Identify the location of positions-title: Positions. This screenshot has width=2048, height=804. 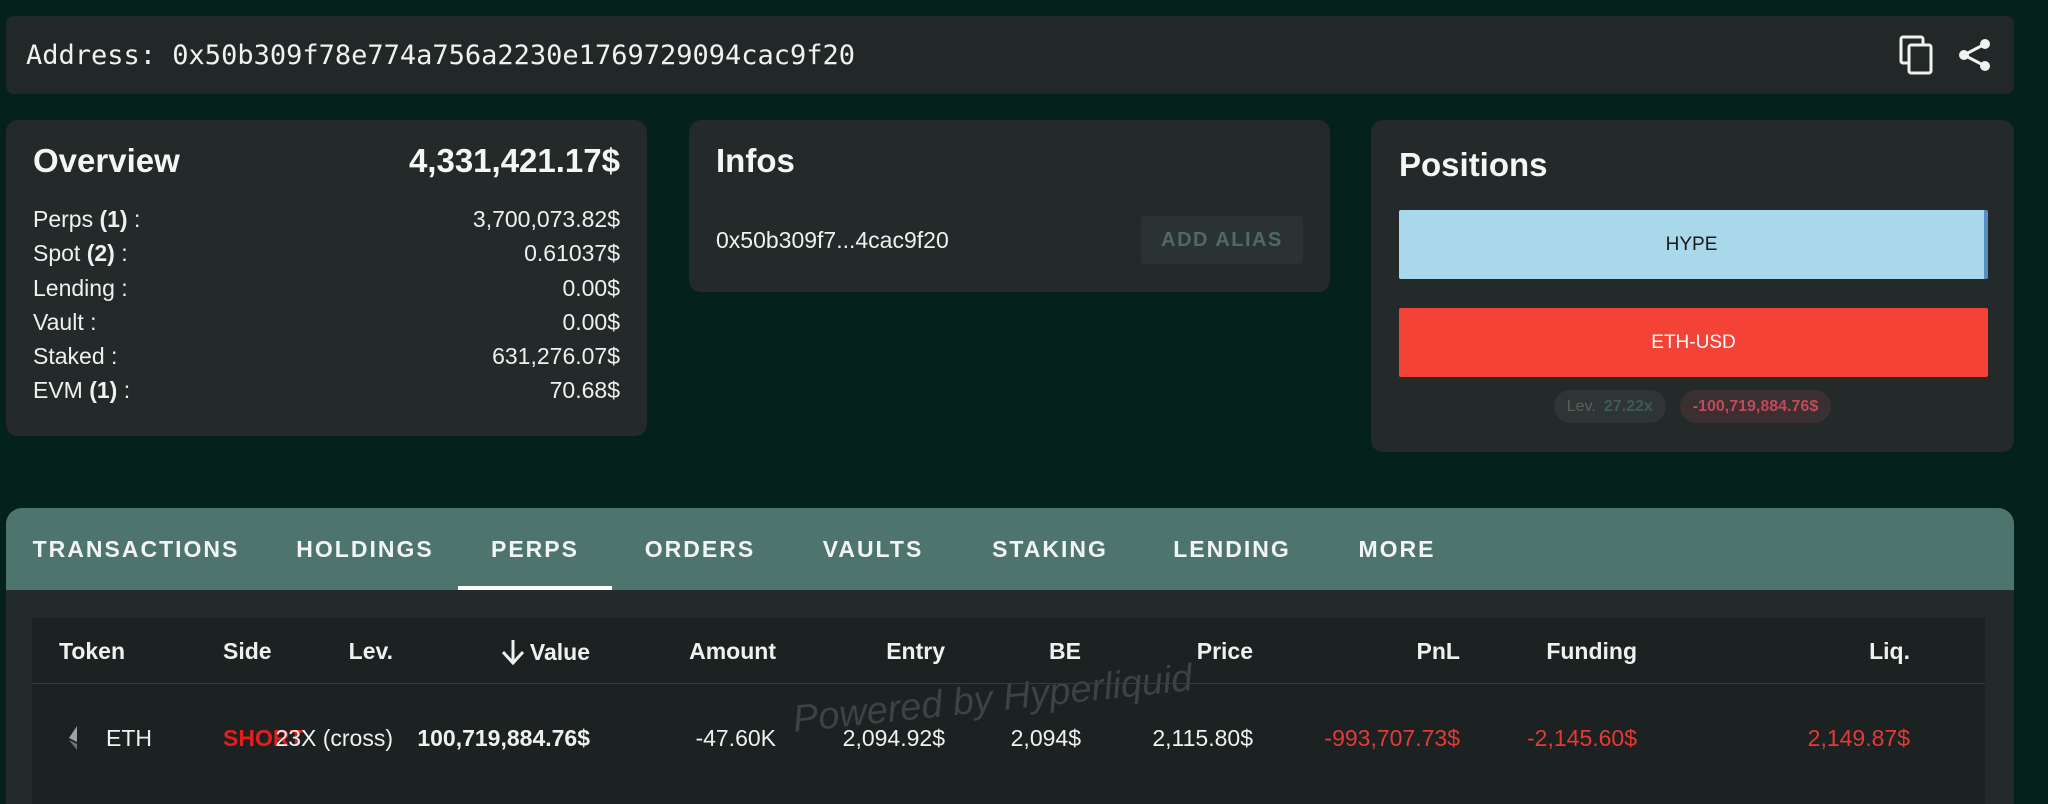
(1473, 164).